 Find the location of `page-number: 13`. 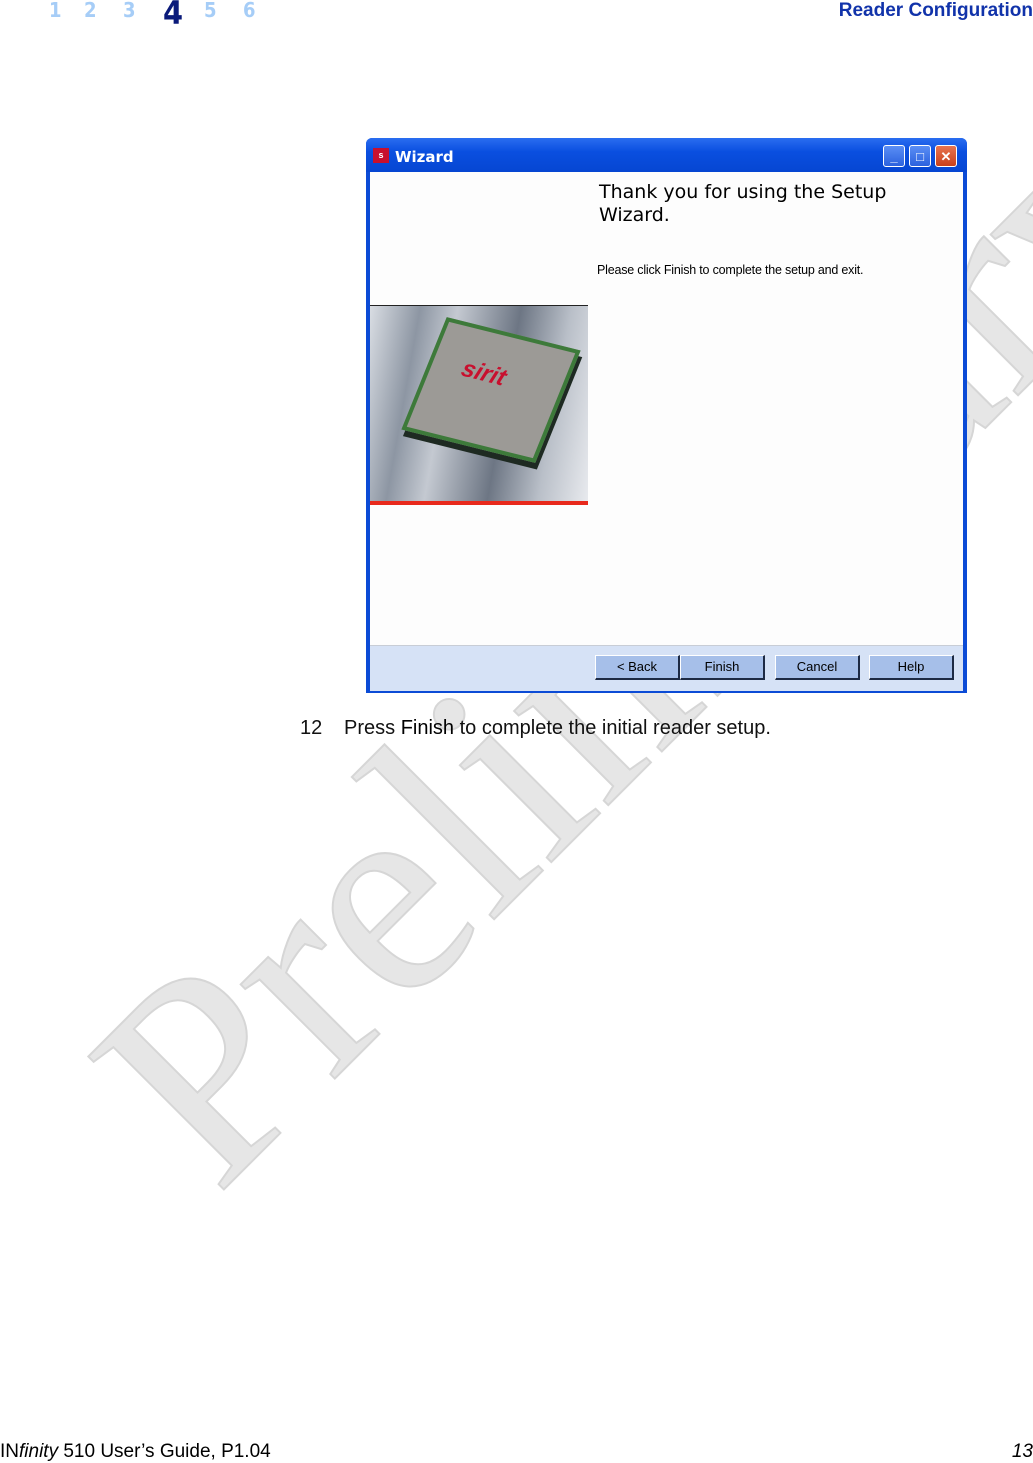

page-number: 13 is located at coordinates (1022, 1451).